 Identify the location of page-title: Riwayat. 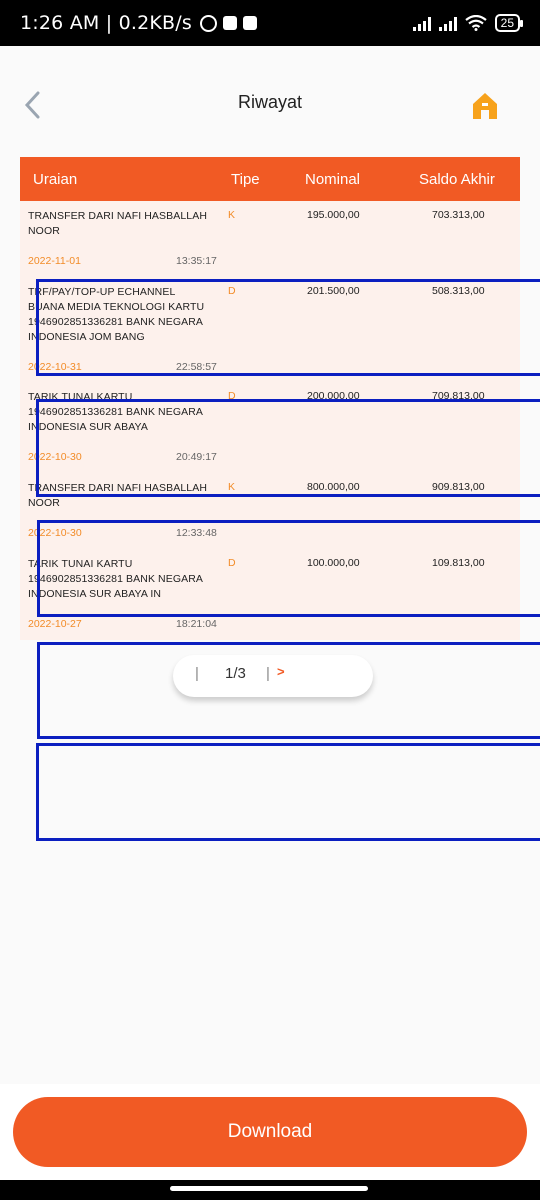
(270, 102).